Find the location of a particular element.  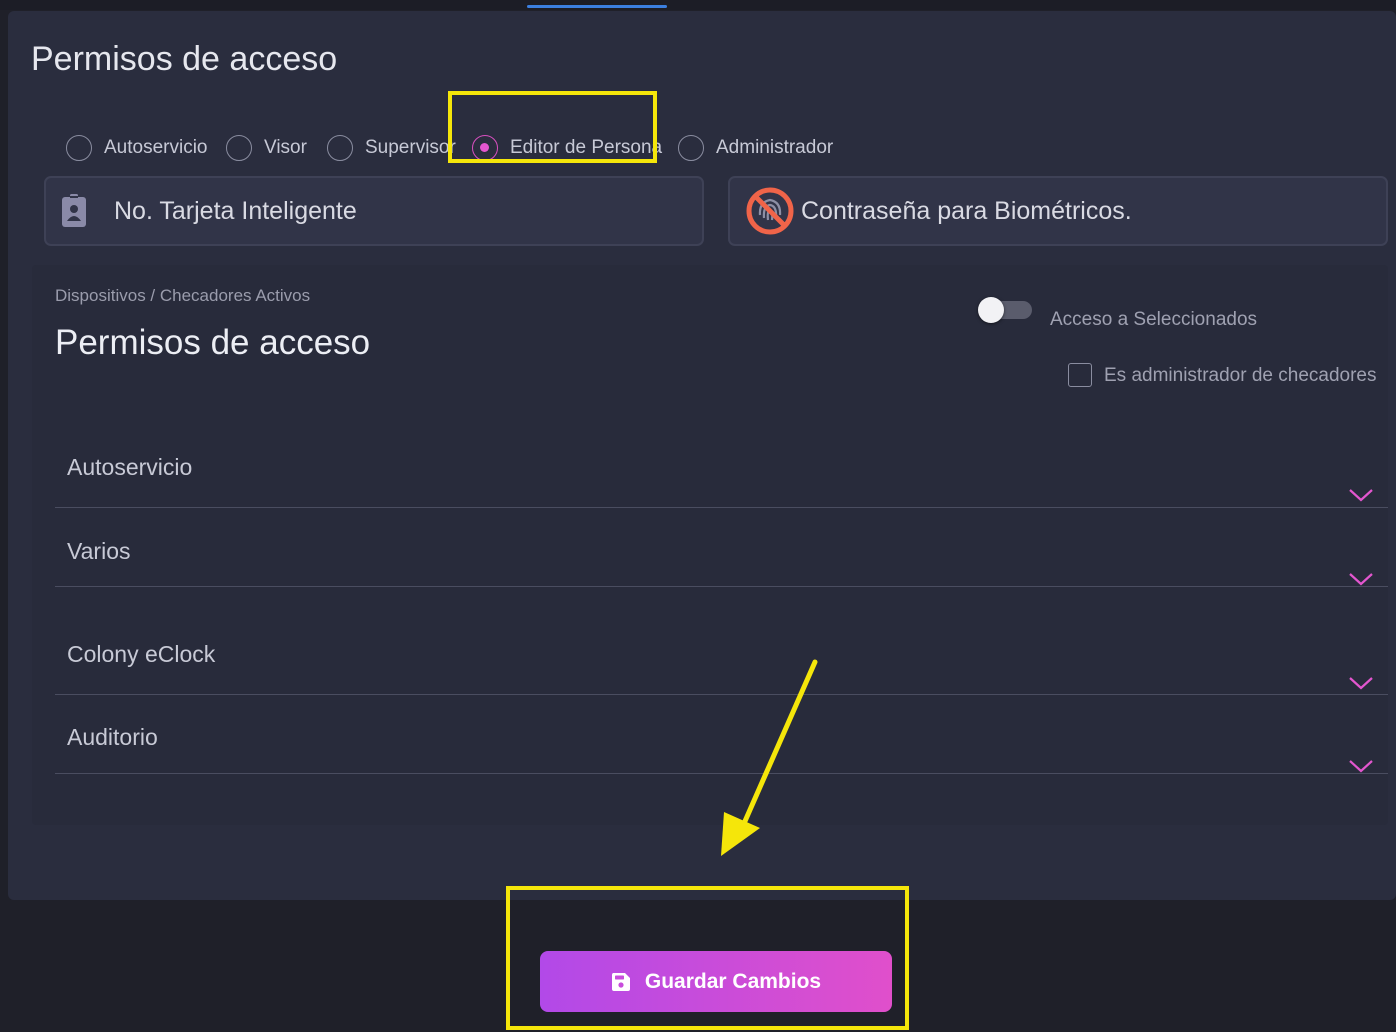

radio-supervisor is located at coordinates (340, 148).